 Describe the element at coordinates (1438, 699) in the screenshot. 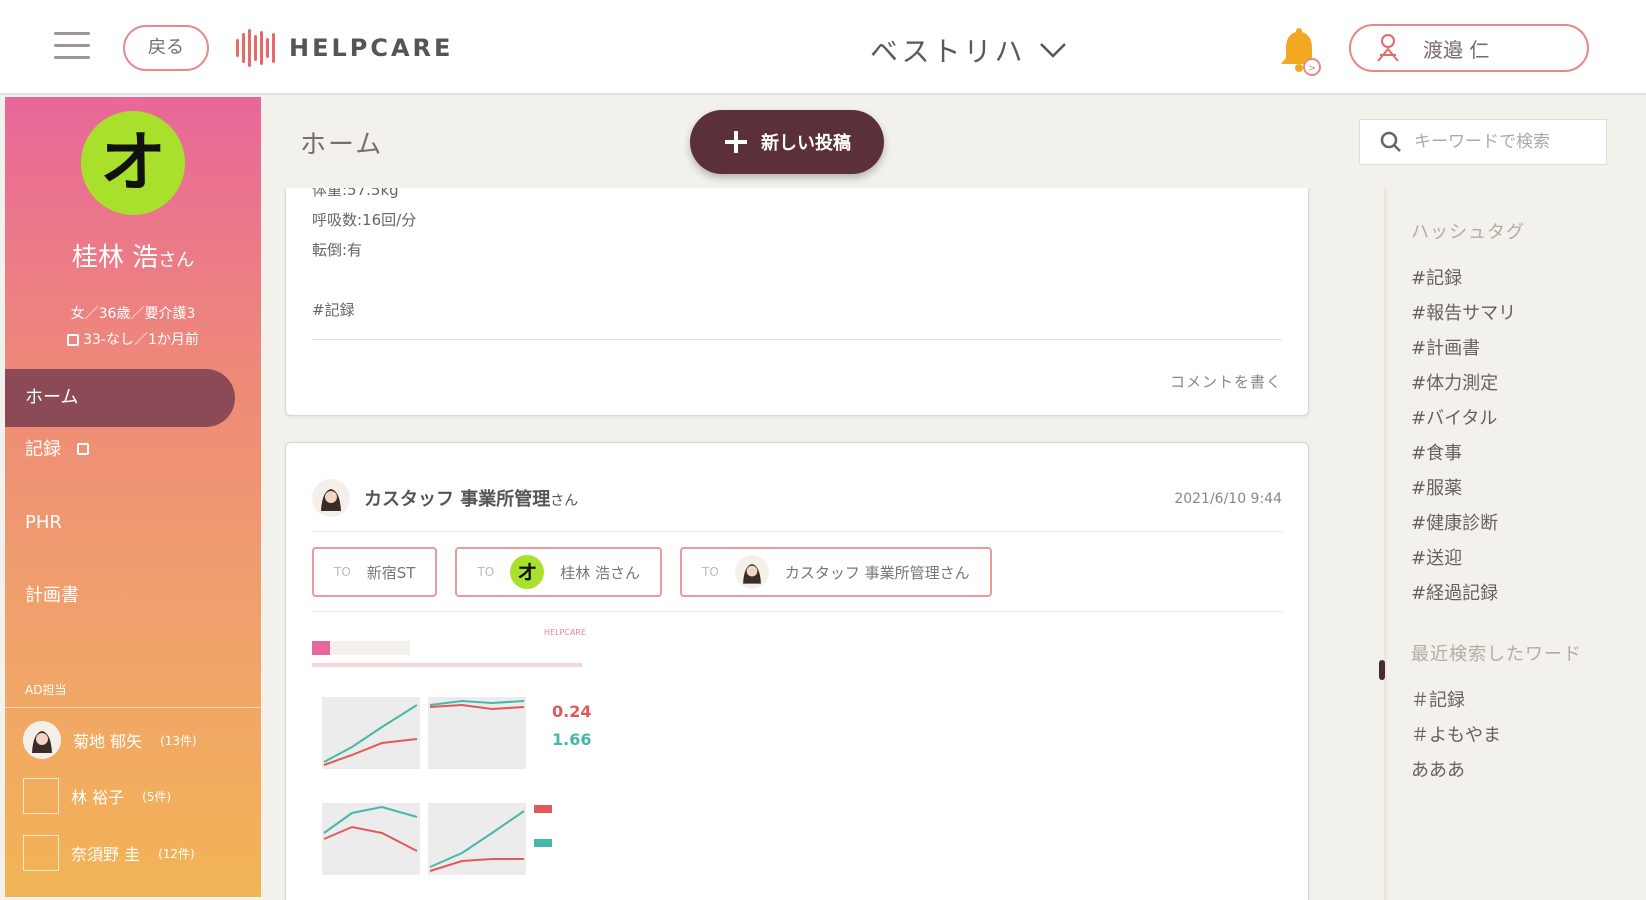

I see `recent-search-link: ＃記録` at that location.